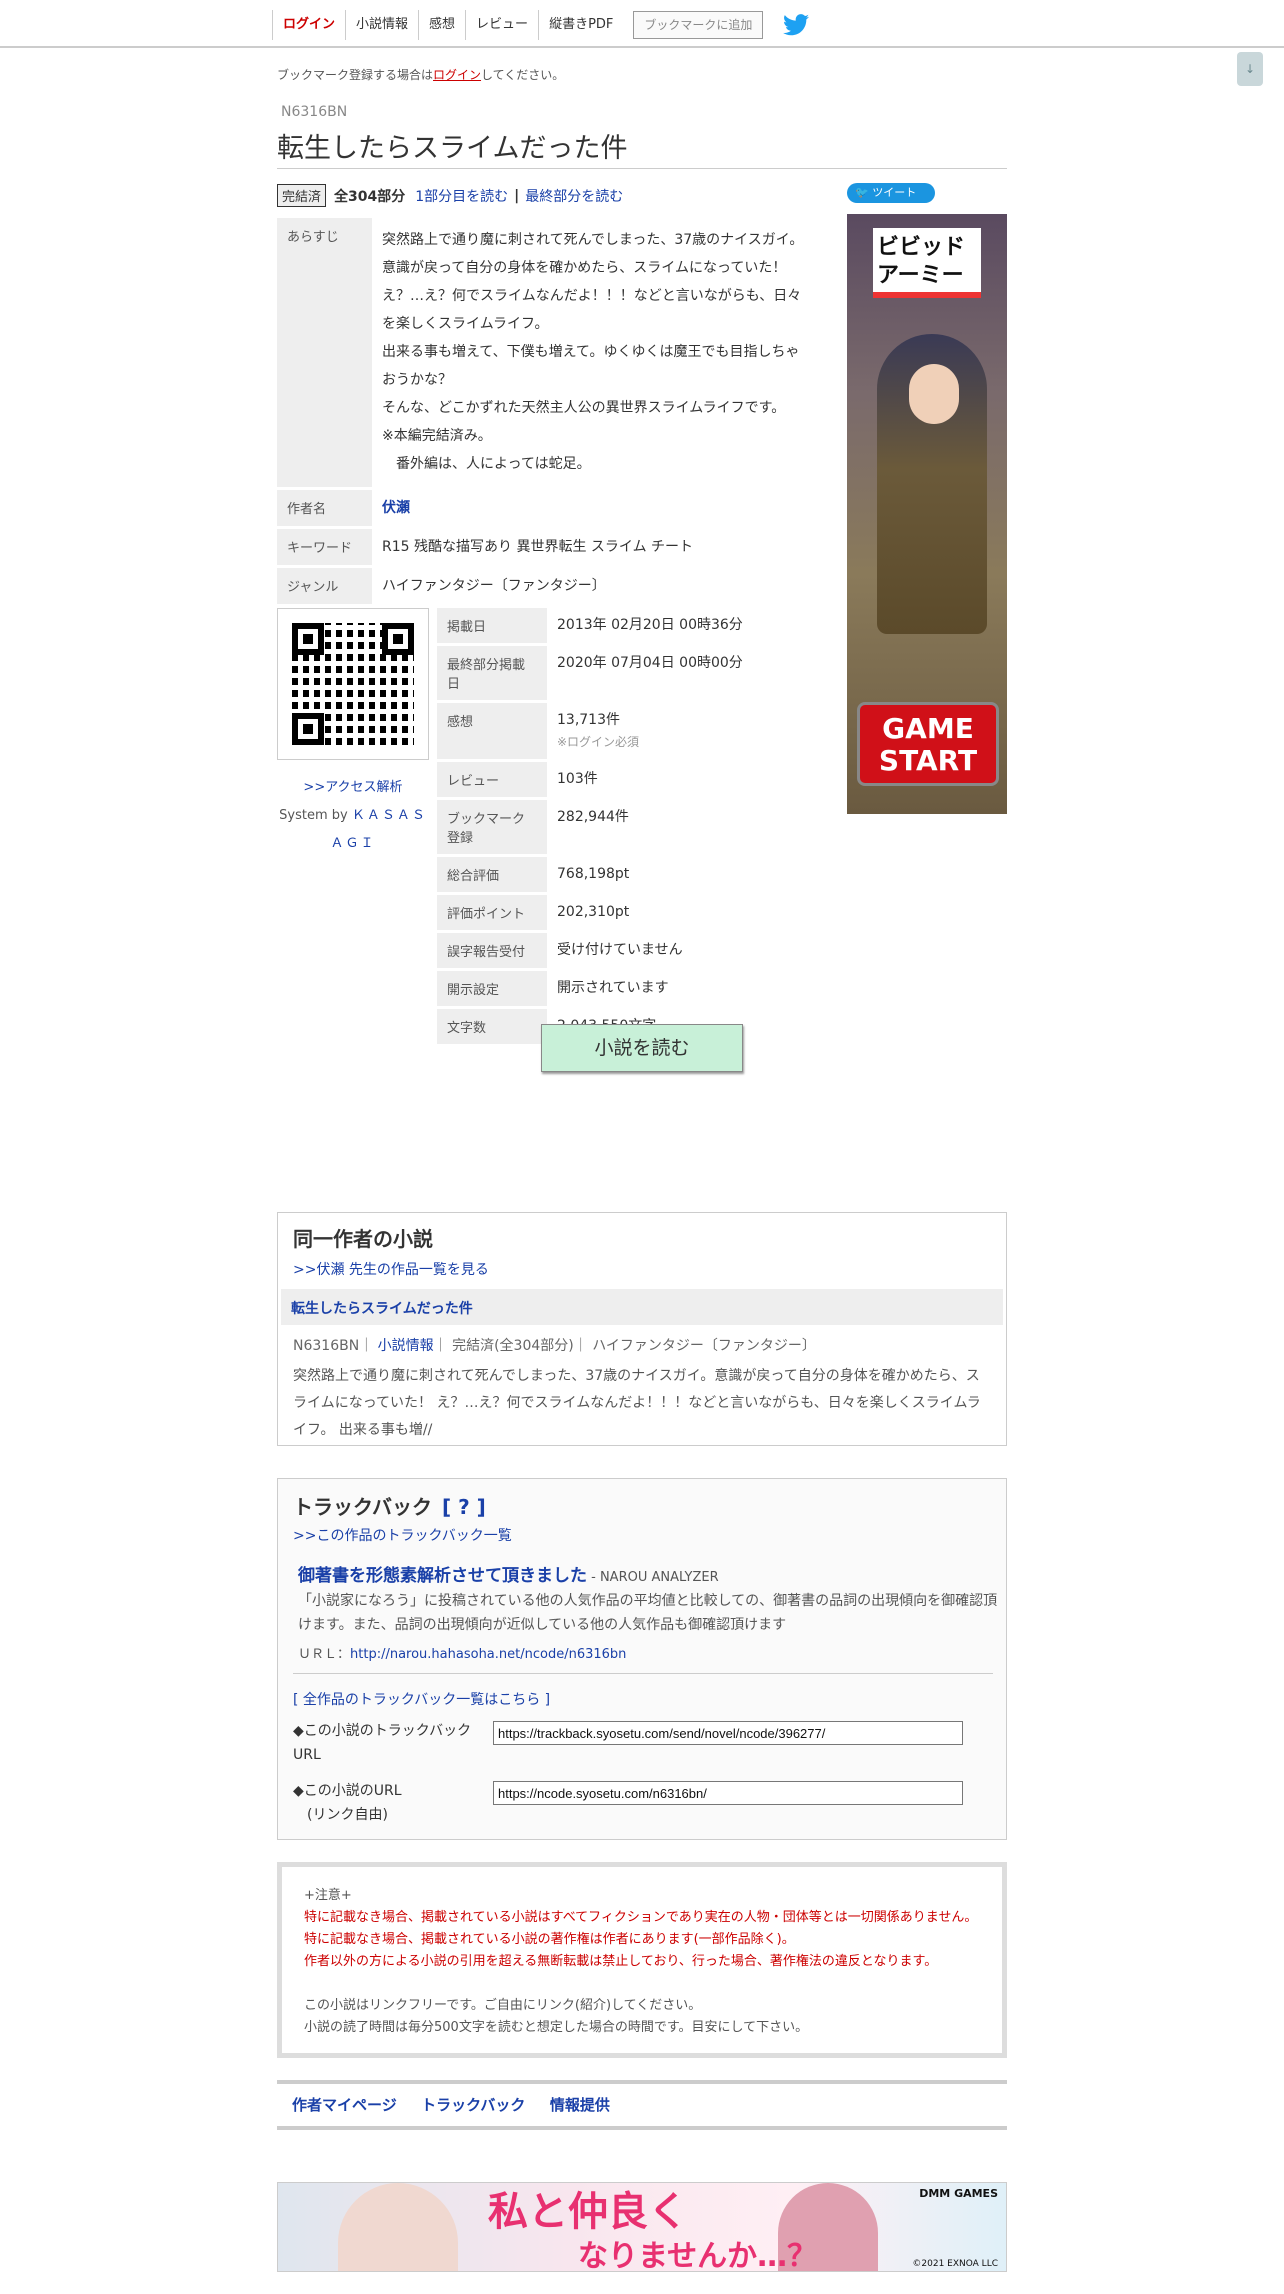 This screenshot has height=2294, width=1284. What do you see at coordinates (934, 394) in the screenshot?
I see `ad-character-face` at bounding box center [934, 394].